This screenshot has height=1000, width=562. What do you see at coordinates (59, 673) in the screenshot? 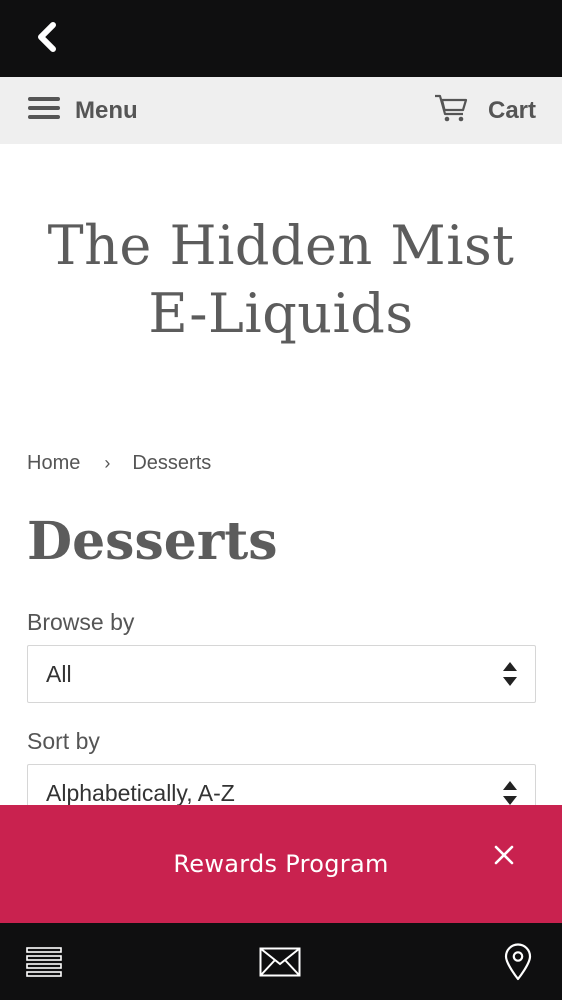
I see `browse-by-value: All` at bounding box center [59, 673].